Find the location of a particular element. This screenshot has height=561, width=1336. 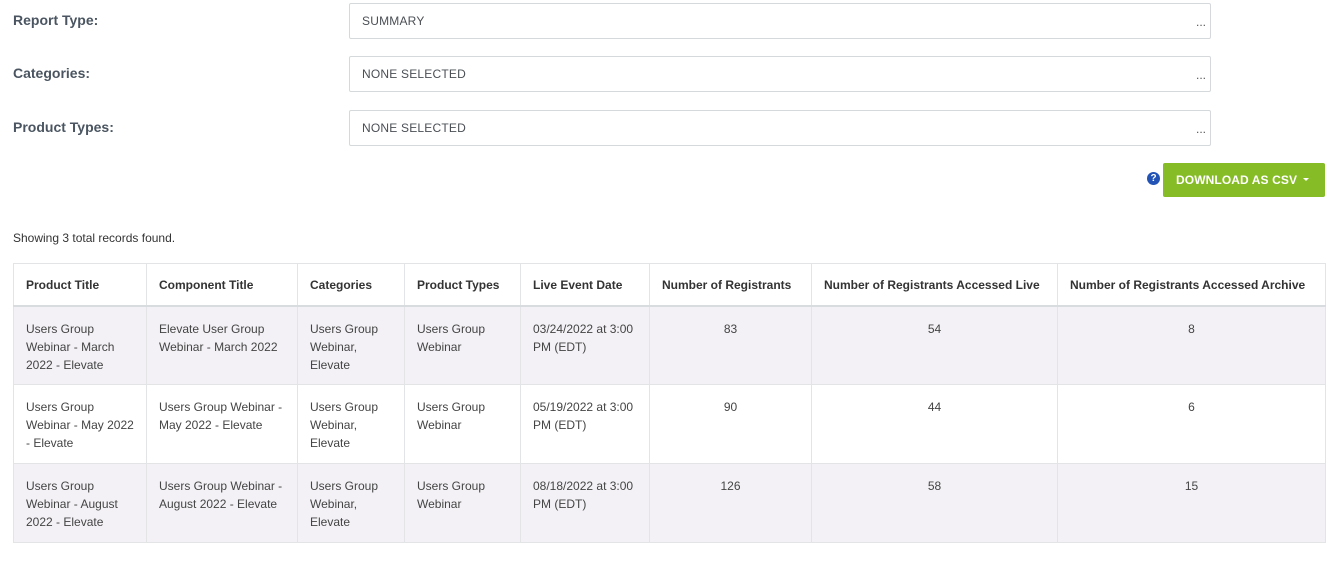

help-icon: ? is located at coordinates (1153, 178).